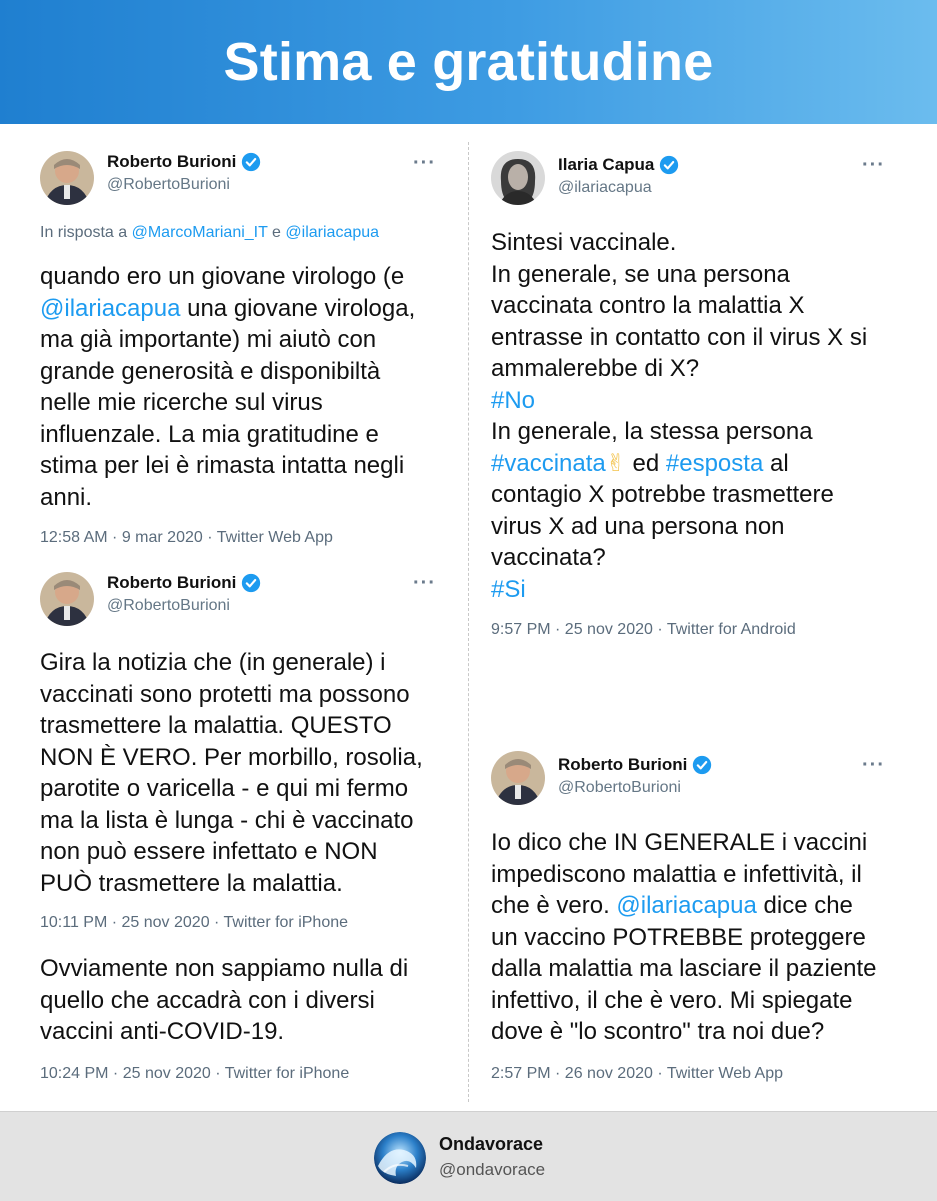 The height and width of the screenshot is (1201, 937). What do you see at coordinates (595, 368) in the screenshot?
I see `tweet-line: ammalerebbe di X?` at bounding box center [595, 368].